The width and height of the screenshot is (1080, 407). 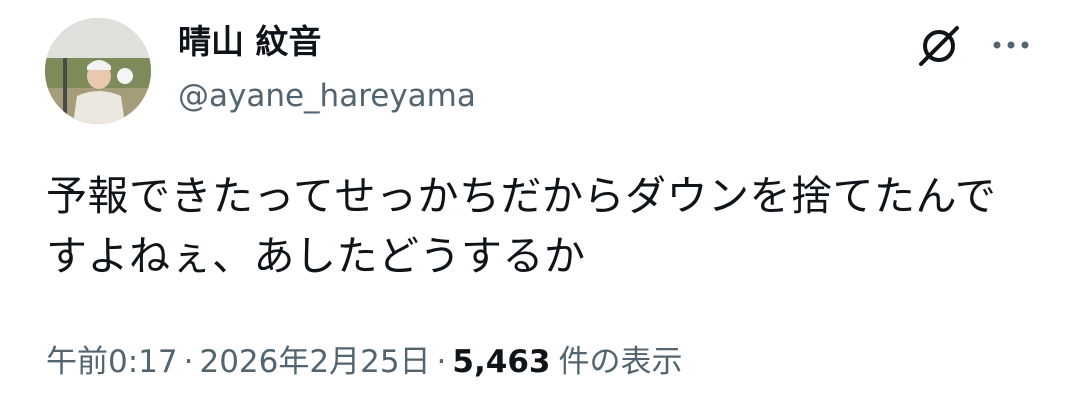 I want to click on avatar, so click(x=98, y=71).